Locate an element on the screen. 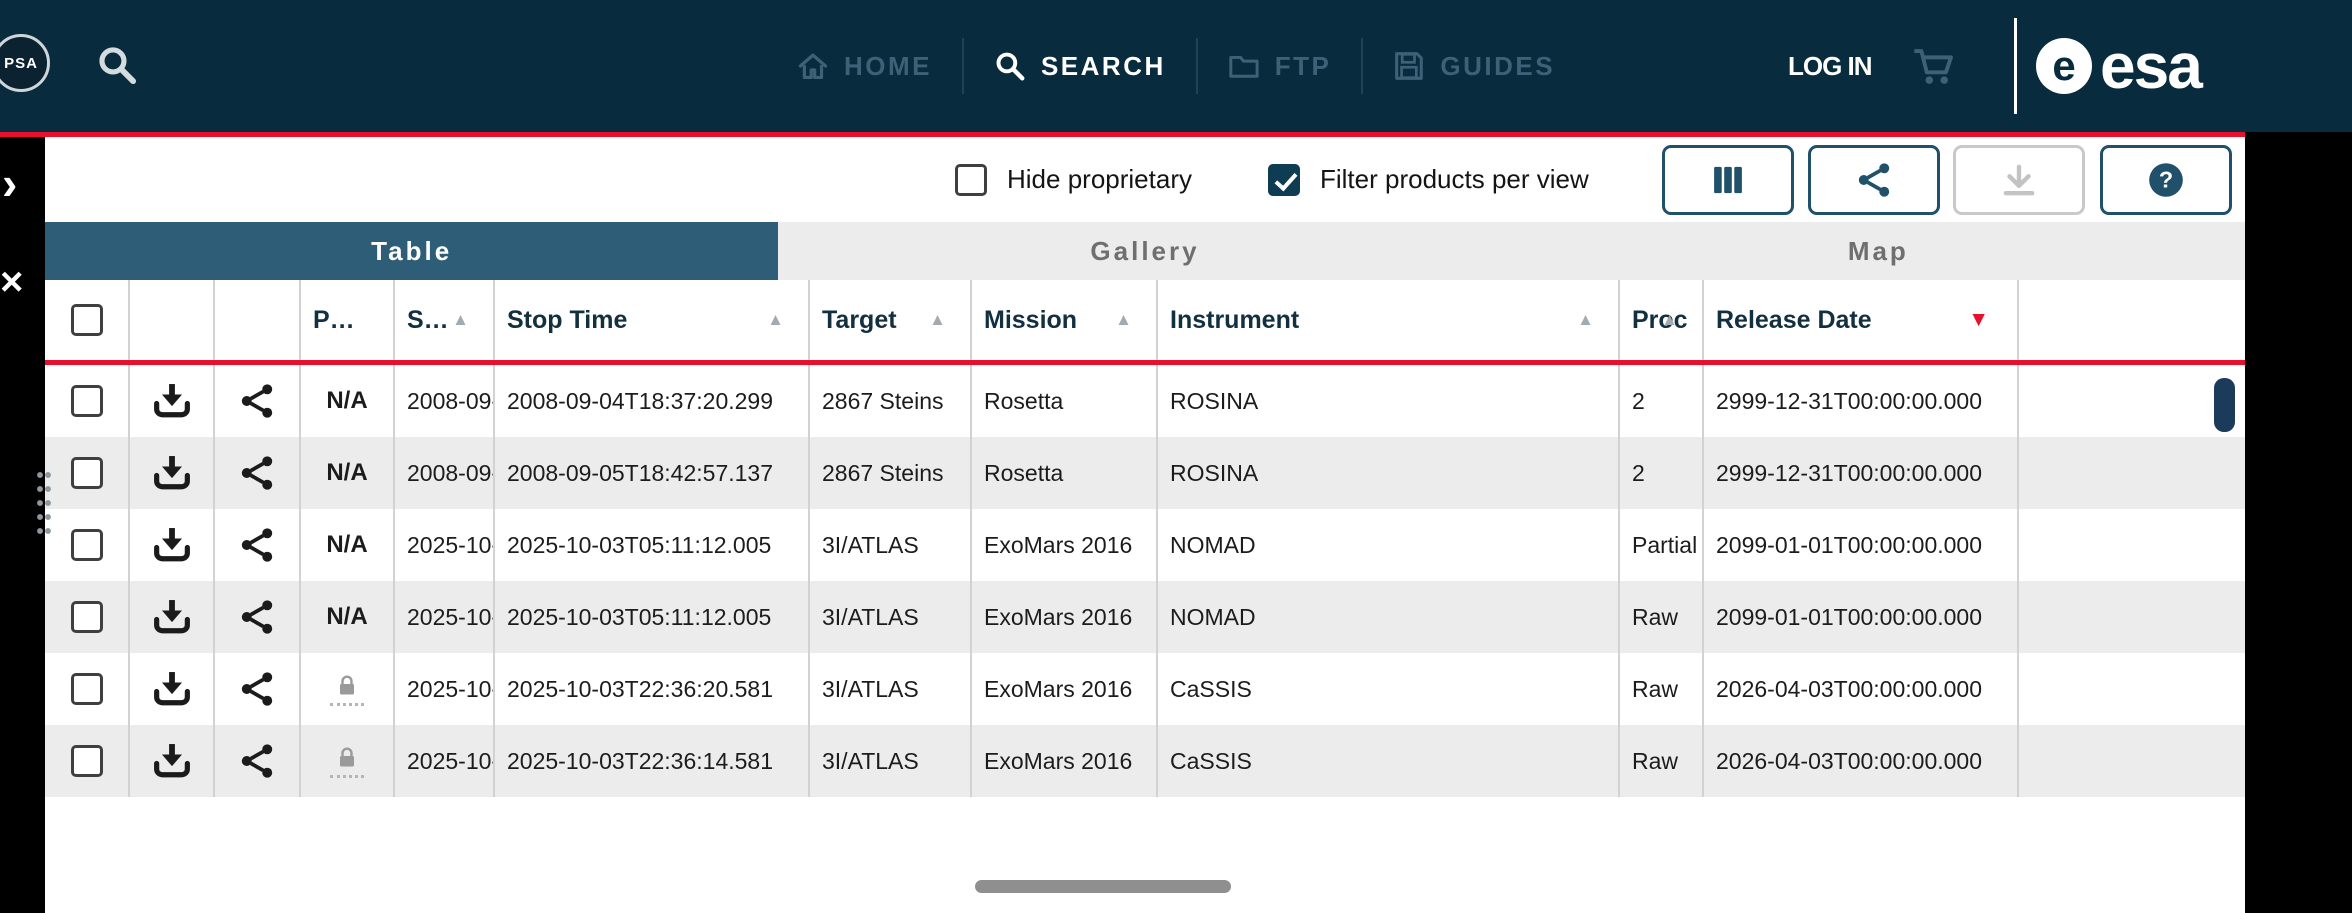 The image size is (2352, 913). checkbox-hide-proprietary: Hide proprietary is located at coordinates (1073, 179).